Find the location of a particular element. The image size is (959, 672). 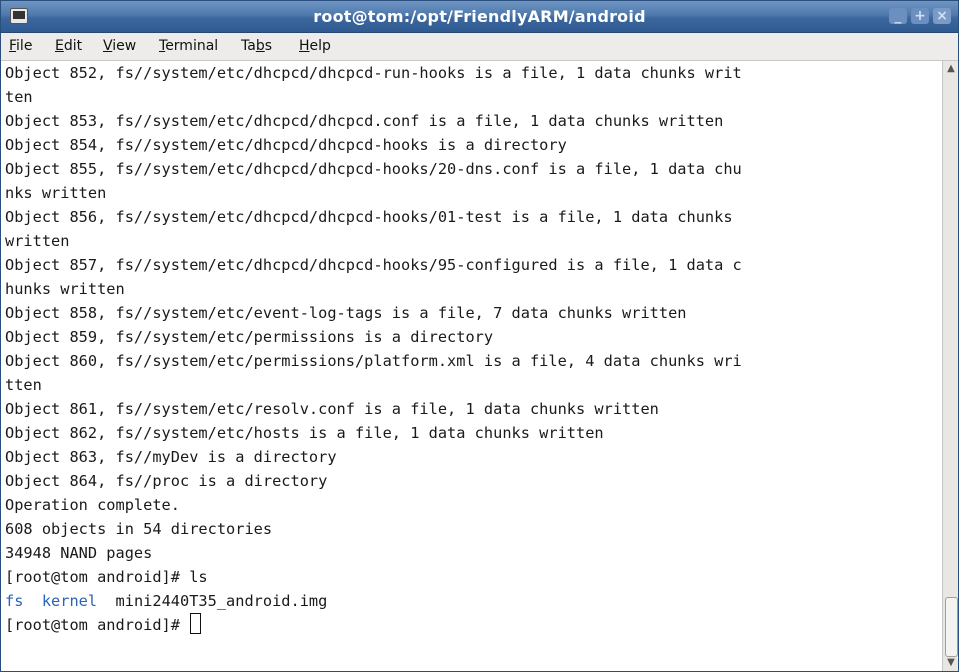

ls-entry-kernel: kernel is located at coordinates (69, 601).